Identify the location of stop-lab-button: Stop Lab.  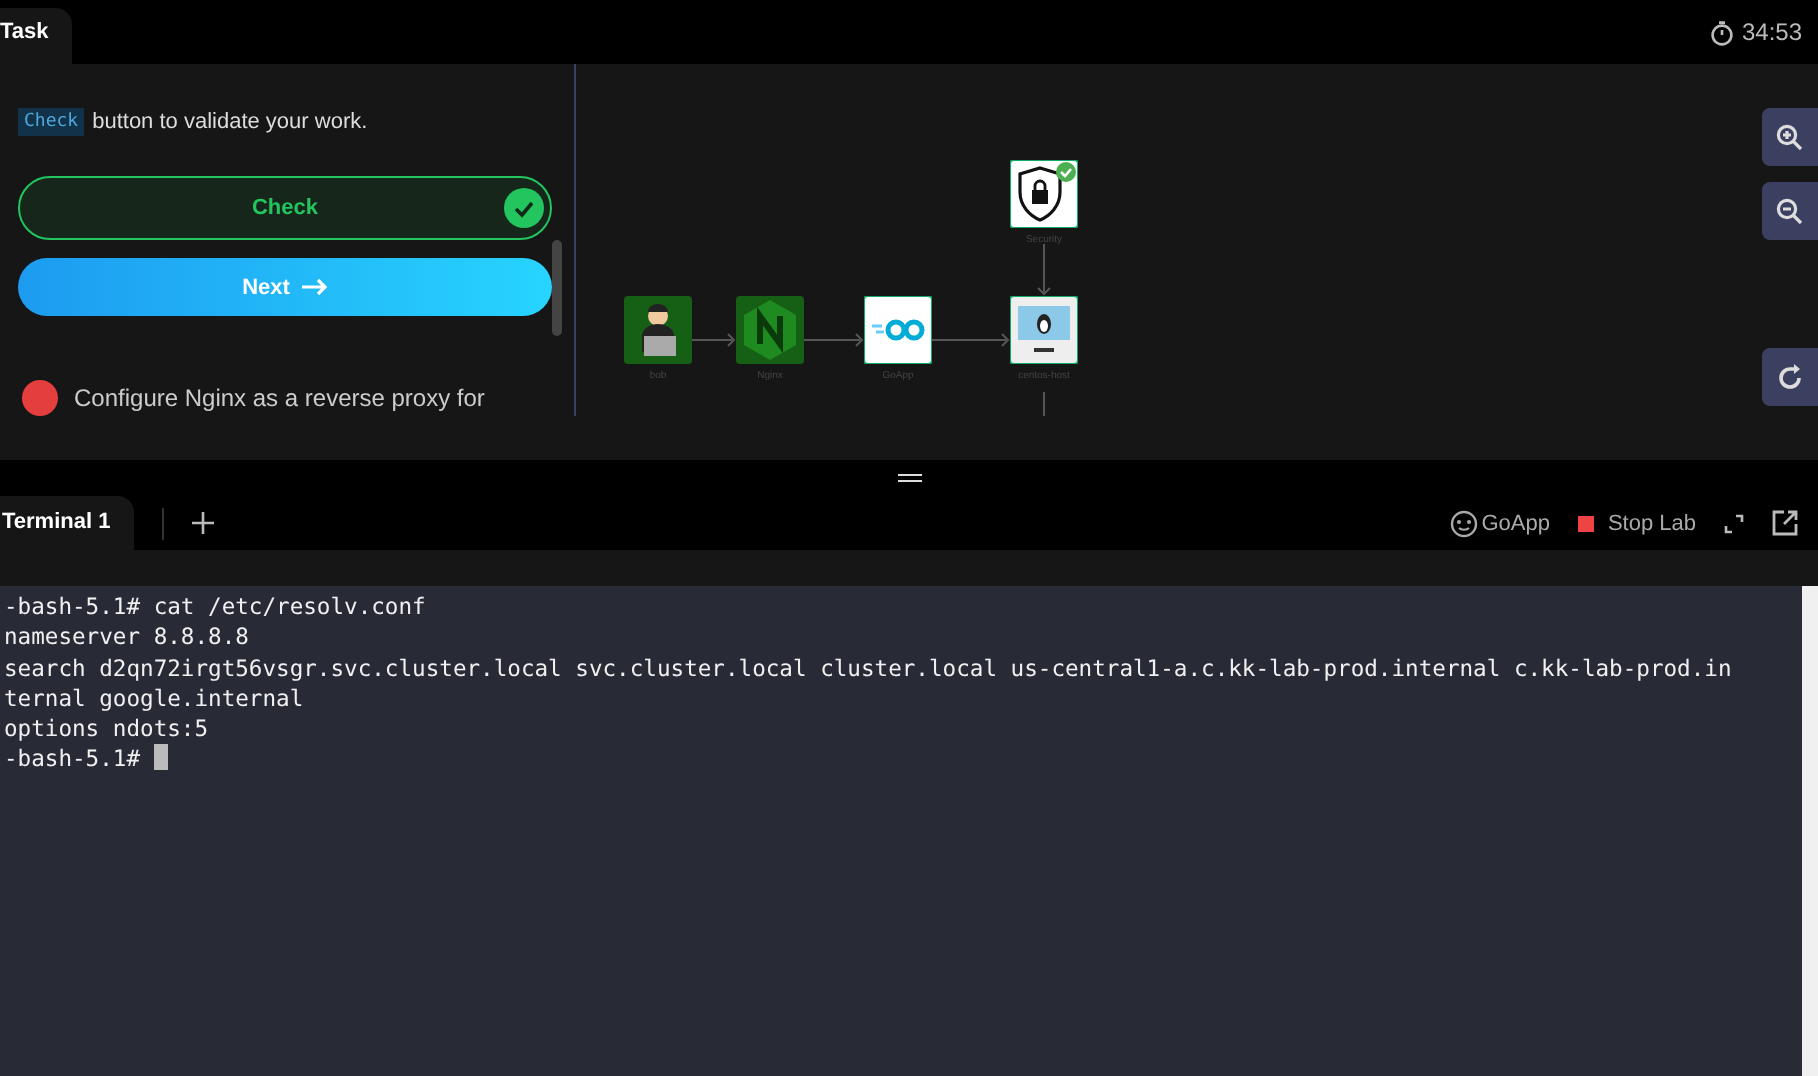
(1636, 523).